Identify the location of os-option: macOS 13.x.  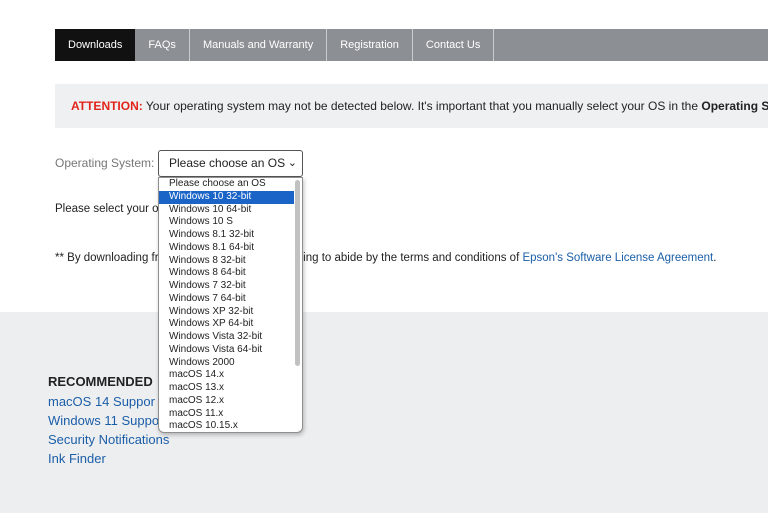
(226, 388).